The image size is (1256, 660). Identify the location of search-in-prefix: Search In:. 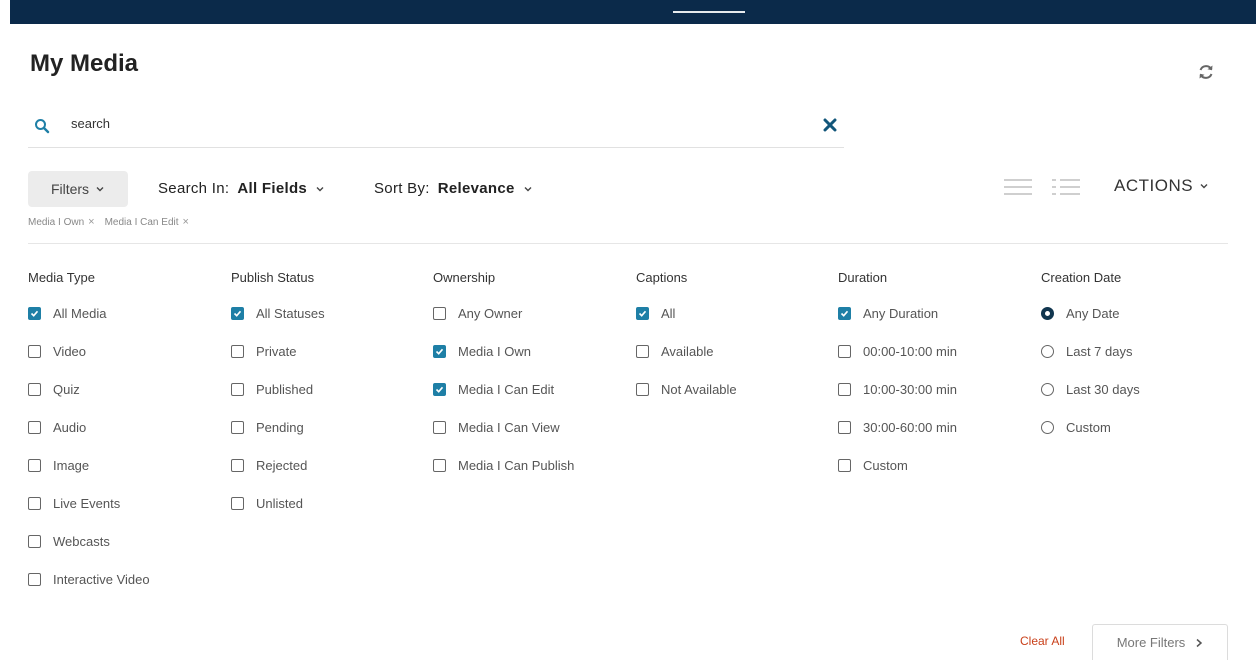
(194, 188).